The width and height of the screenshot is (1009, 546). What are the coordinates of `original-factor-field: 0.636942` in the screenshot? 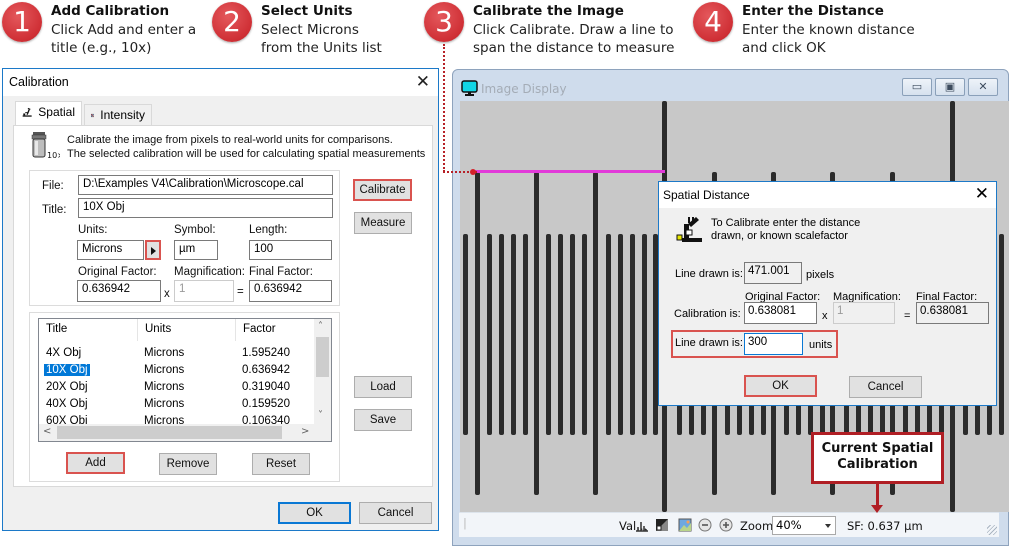 It's located at (119, 291).